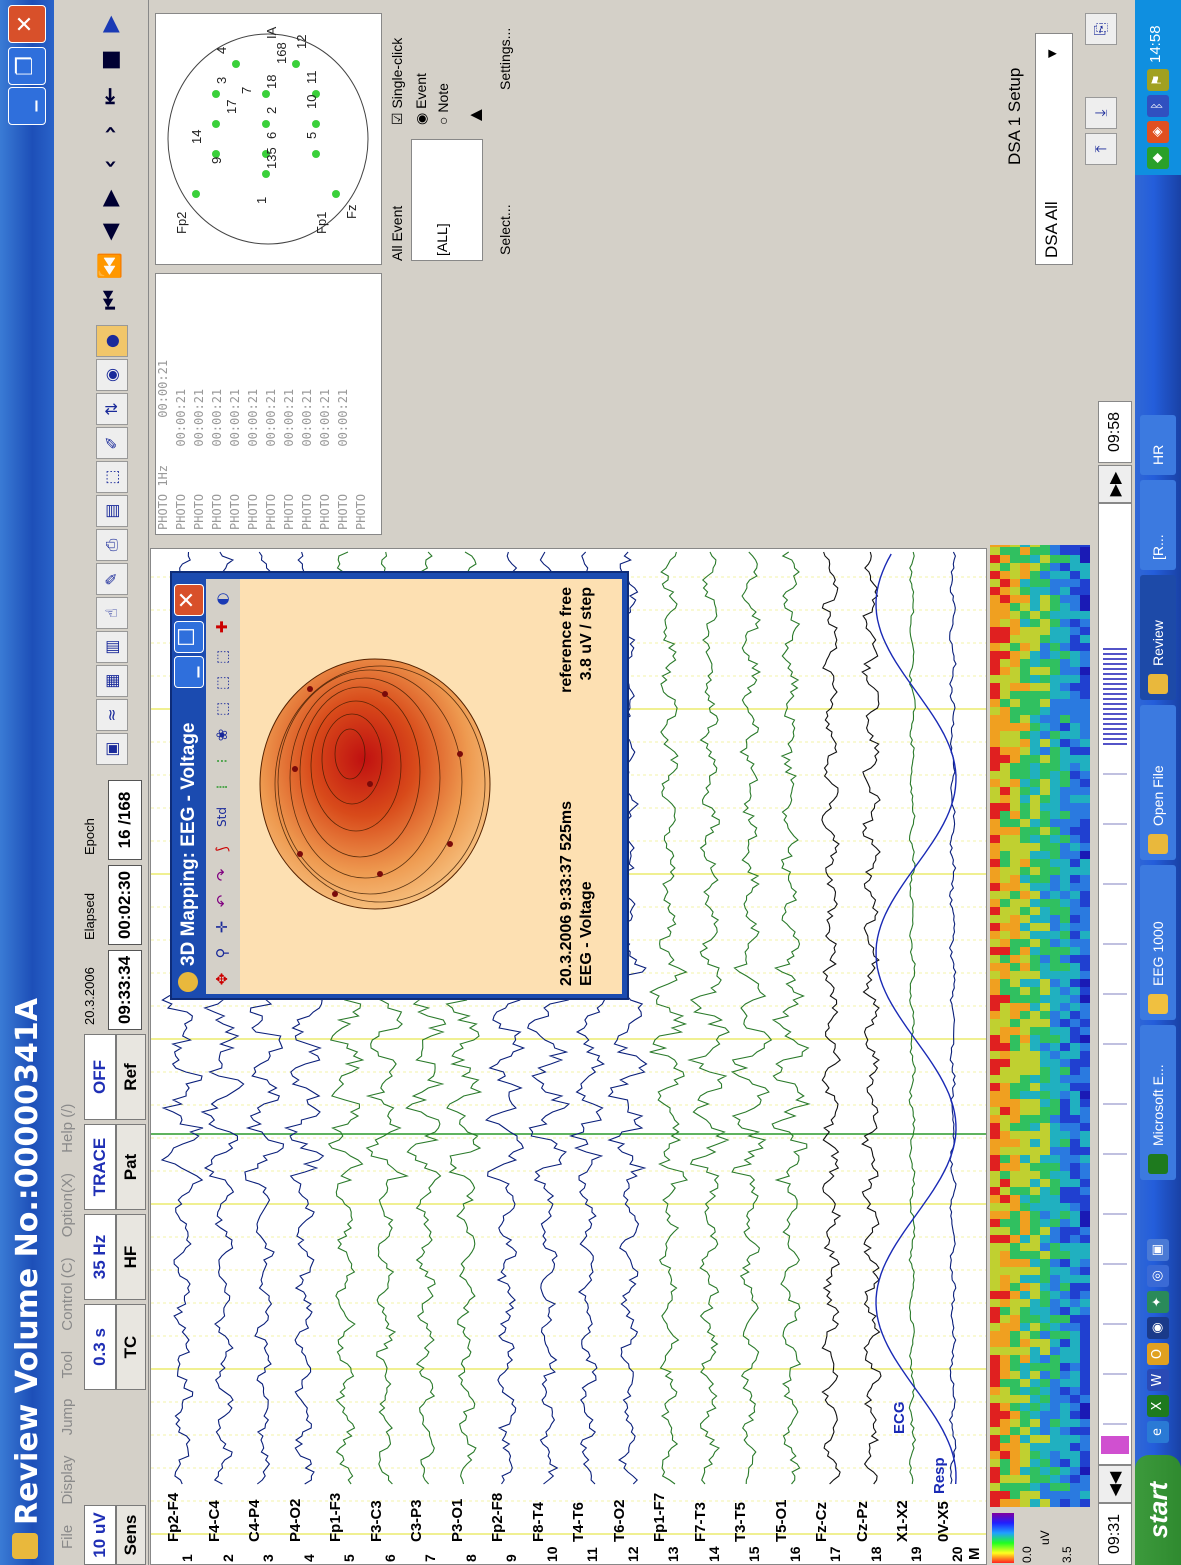 This screenshot has width=1181, height=1565. I want to click on channel-label: T4-T6, so click(578, 1522).